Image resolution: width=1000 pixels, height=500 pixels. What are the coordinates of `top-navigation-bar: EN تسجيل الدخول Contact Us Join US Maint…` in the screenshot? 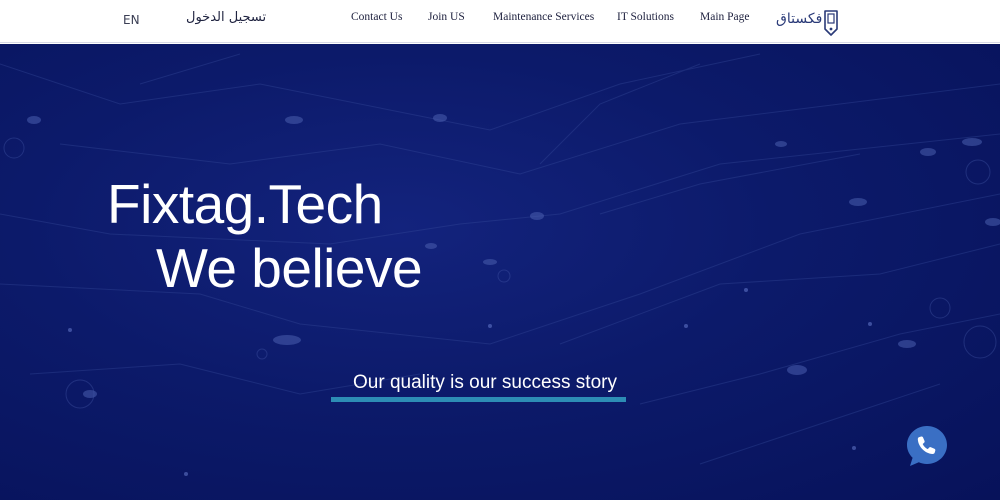 It's located at (500, 21).